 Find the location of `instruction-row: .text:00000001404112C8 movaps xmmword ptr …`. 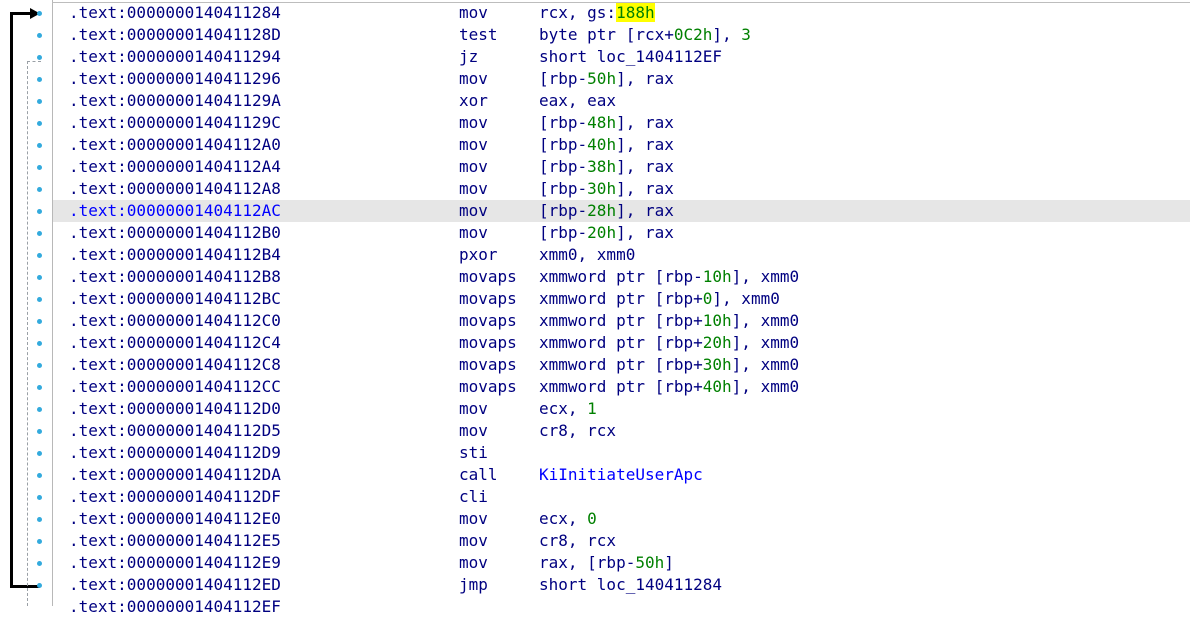

instruction-row: .text:00000001404112C8 movaps xmmword ptr … is located at coordinates (621, 365).